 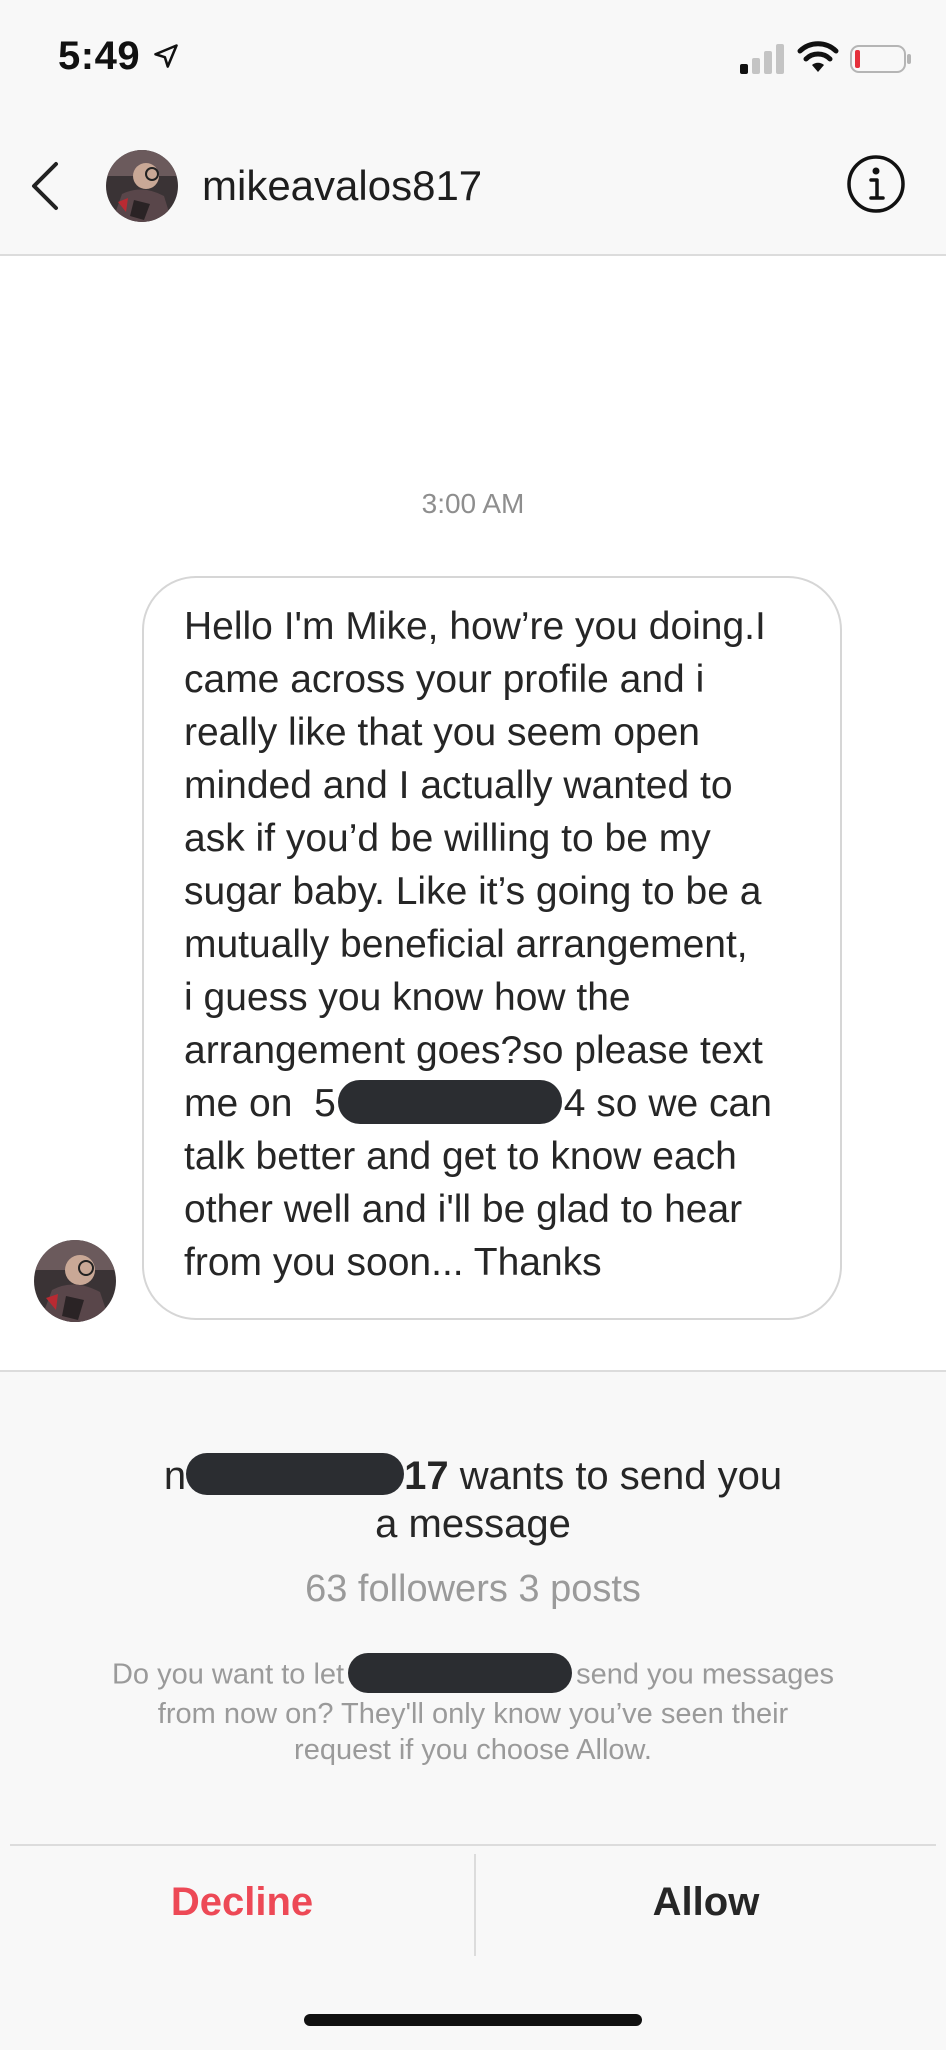 I want to click on message-timestamp: 3:00 AM, so click(x=473, y=503).